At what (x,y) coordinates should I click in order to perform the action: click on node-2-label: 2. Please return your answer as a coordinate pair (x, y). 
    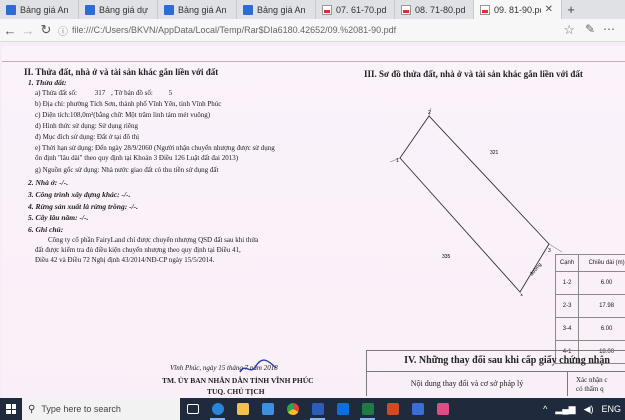
    Looking at the image, I should click on (429, 113).